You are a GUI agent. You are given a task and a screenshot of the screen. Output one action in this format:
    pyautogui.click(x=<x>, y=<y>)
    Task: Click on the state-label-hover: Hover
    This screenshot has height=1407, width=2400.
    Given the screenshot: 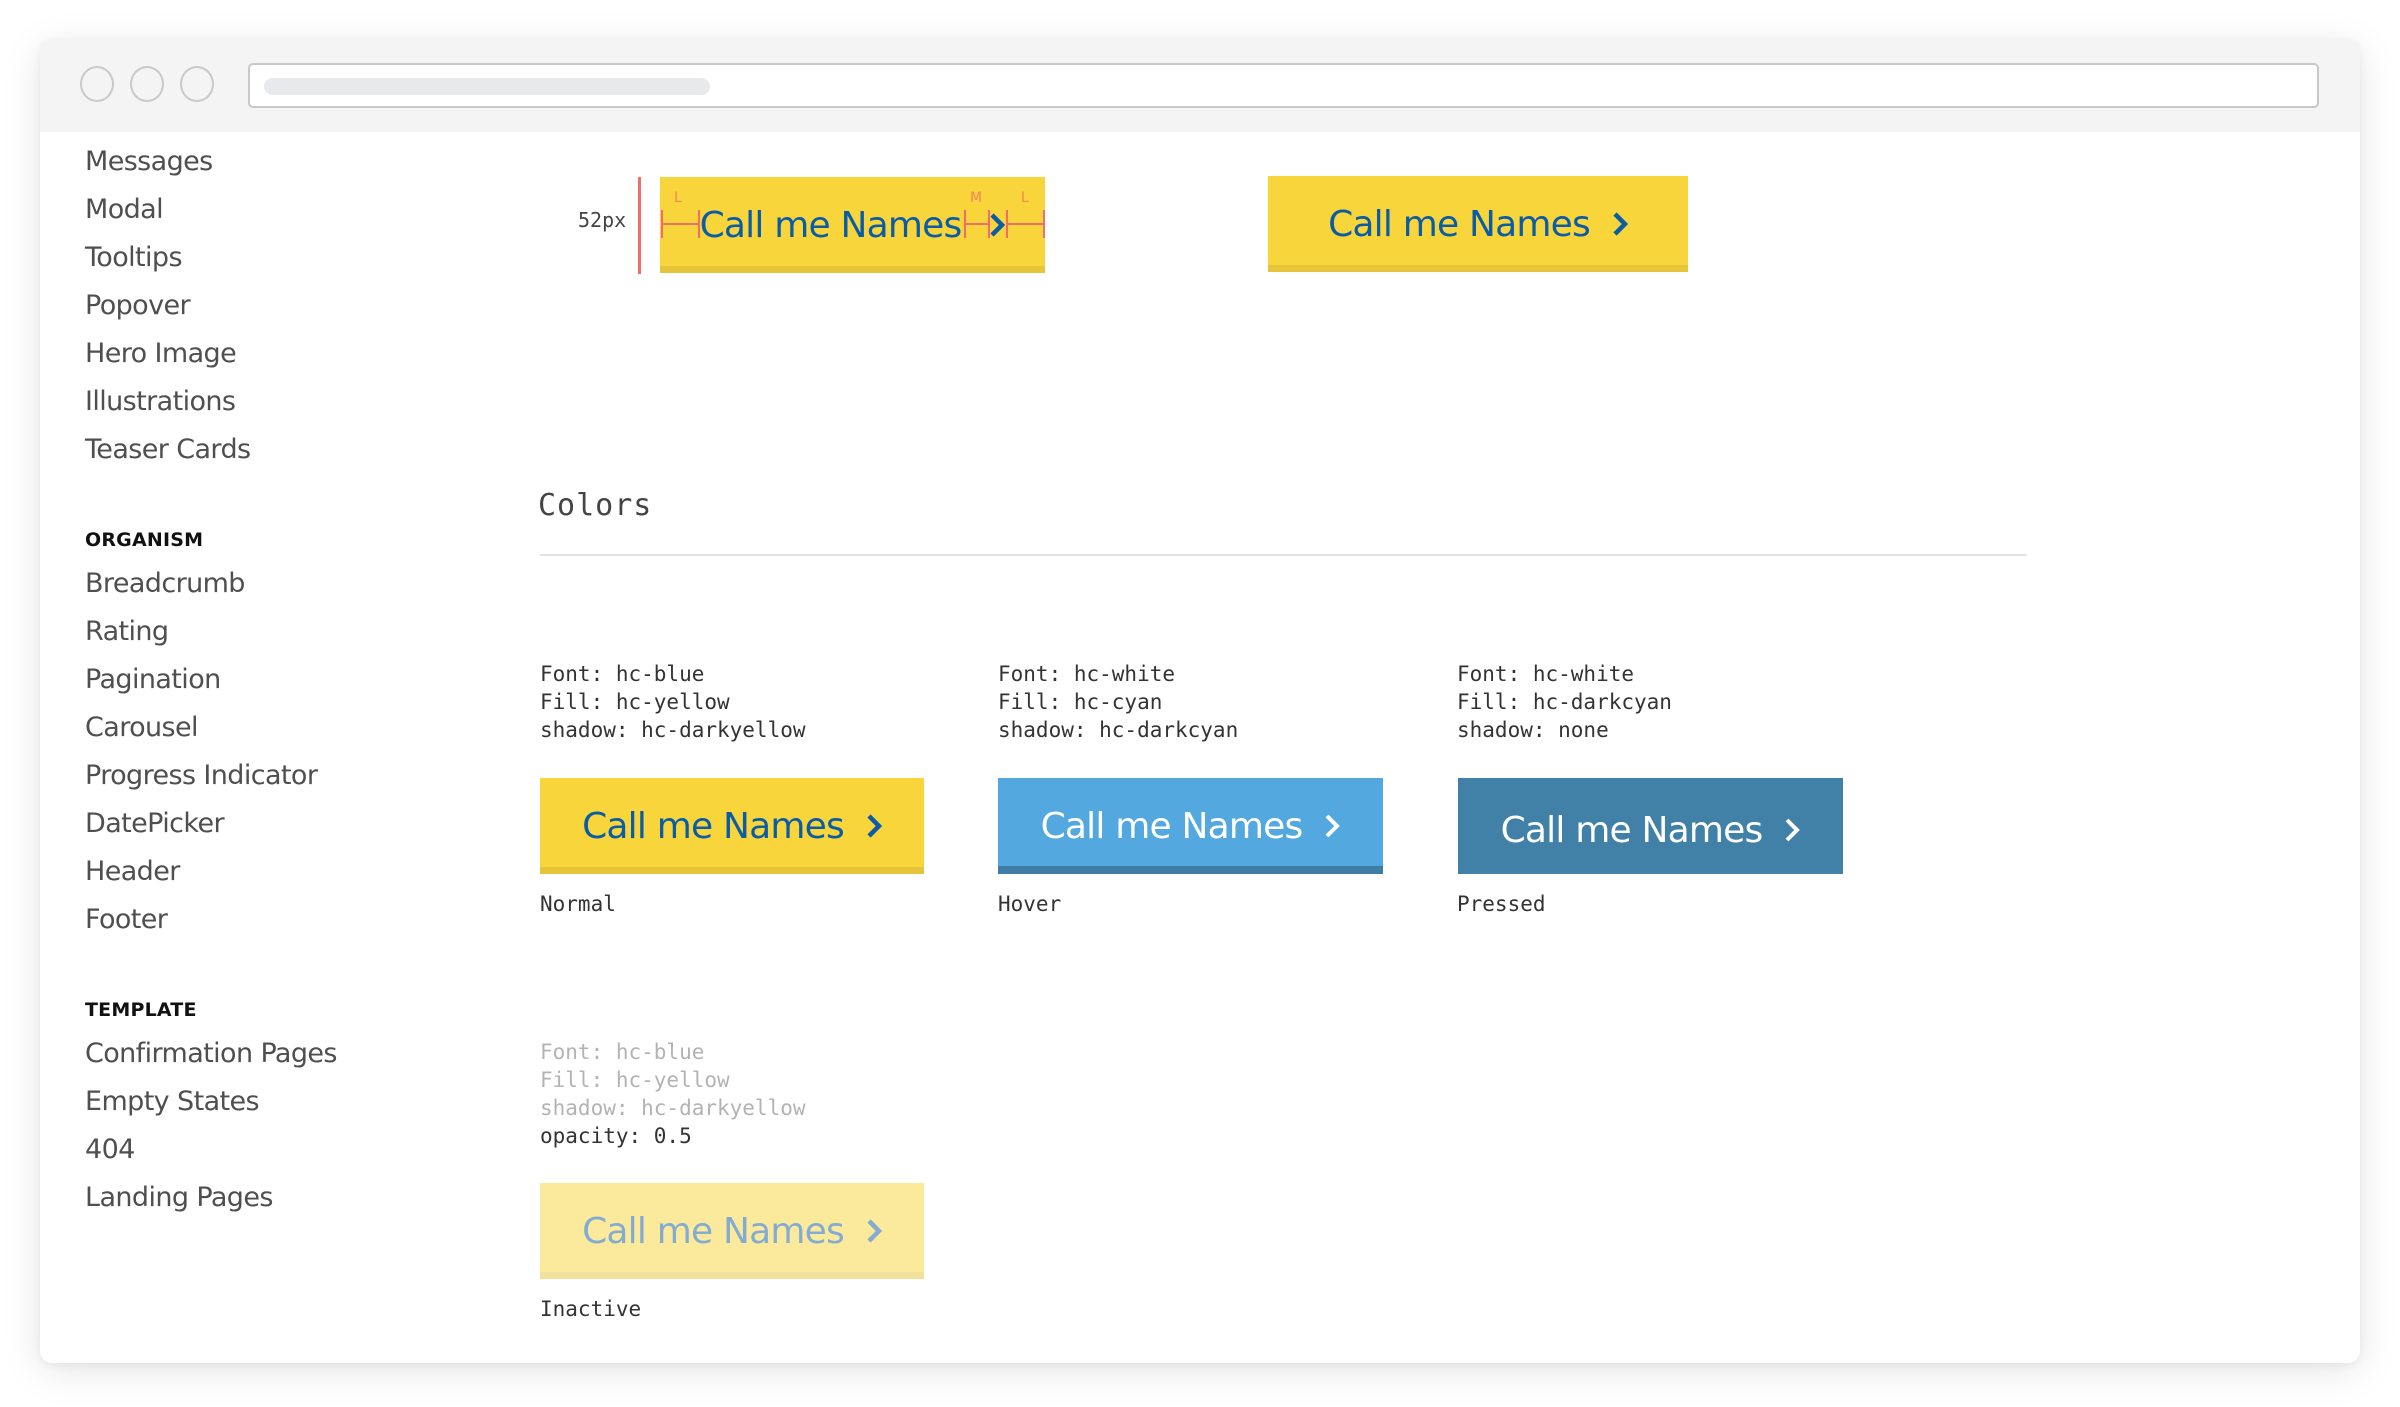 What is the action you would take?
    pyautogui.click(x=1030, y=904)
    